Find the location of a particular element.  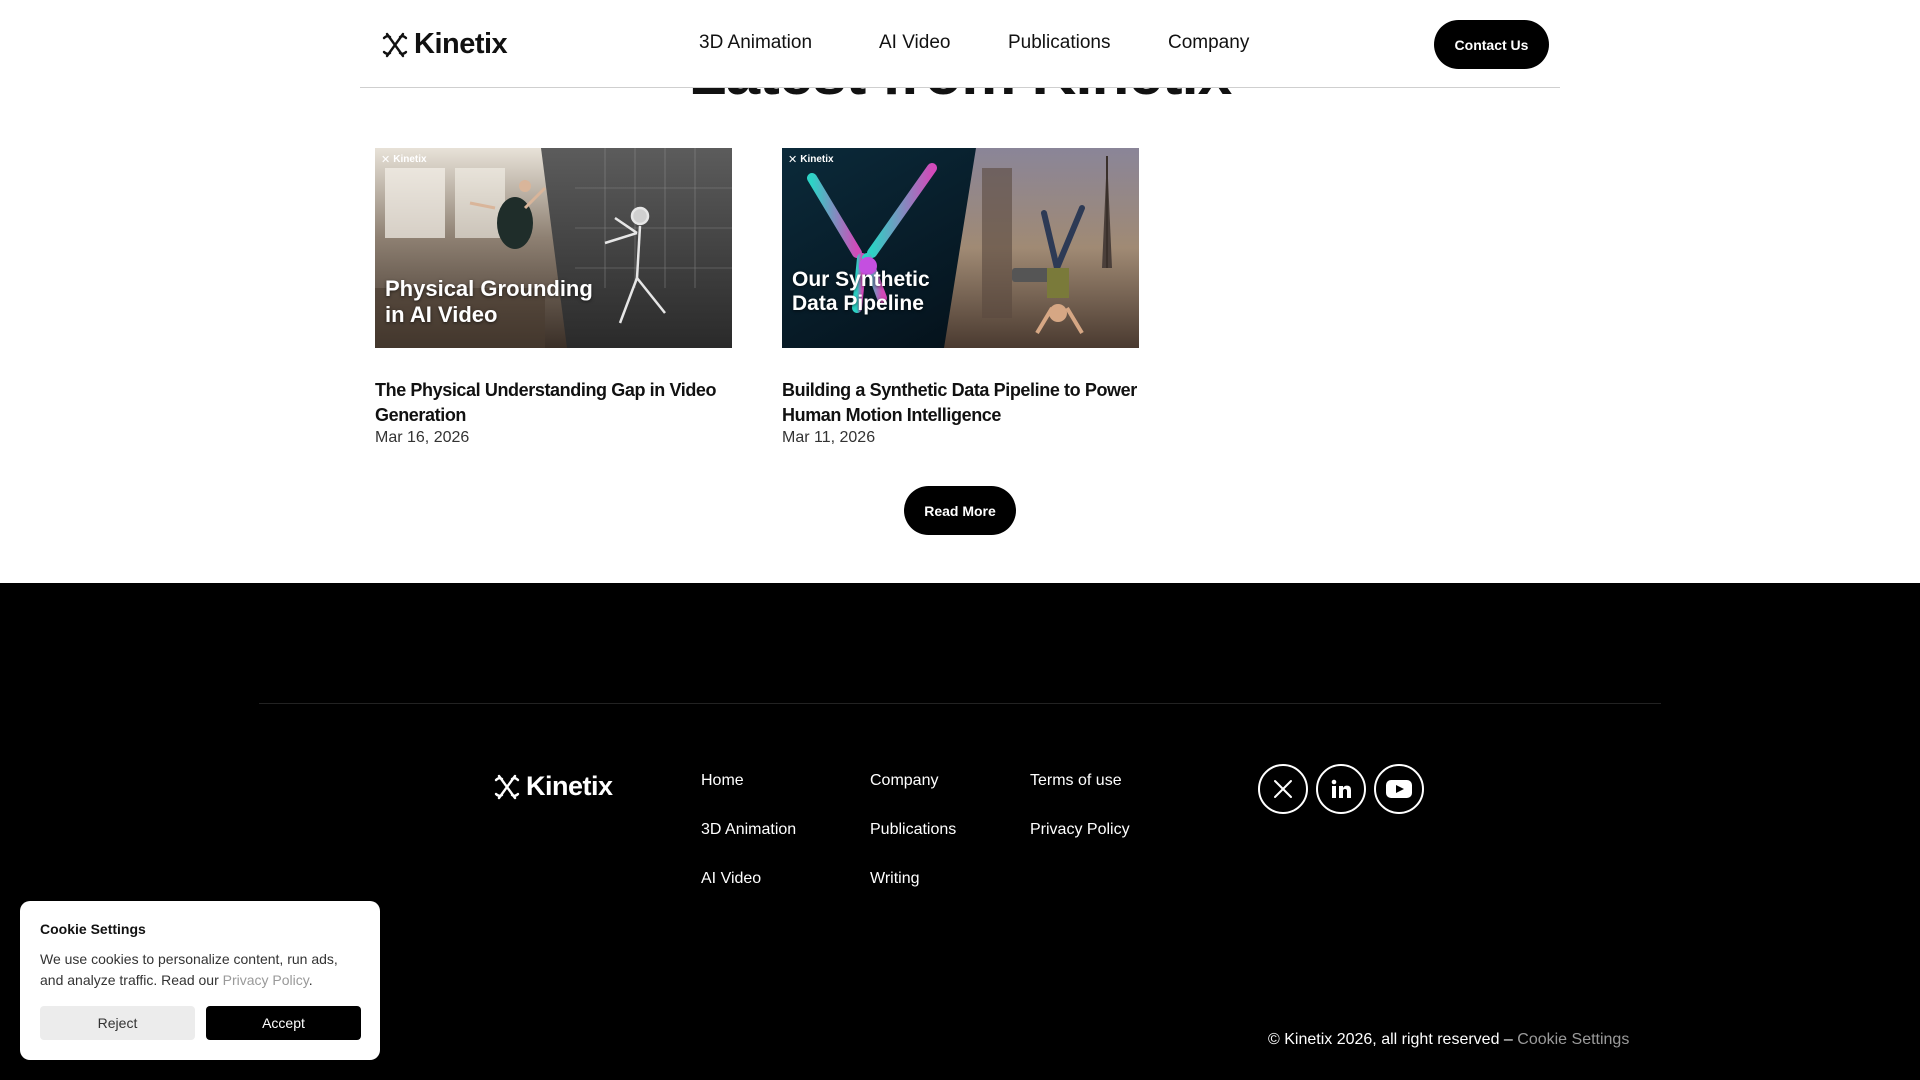

header-brand-text: Kinetix is located at coordinates (461, 44).